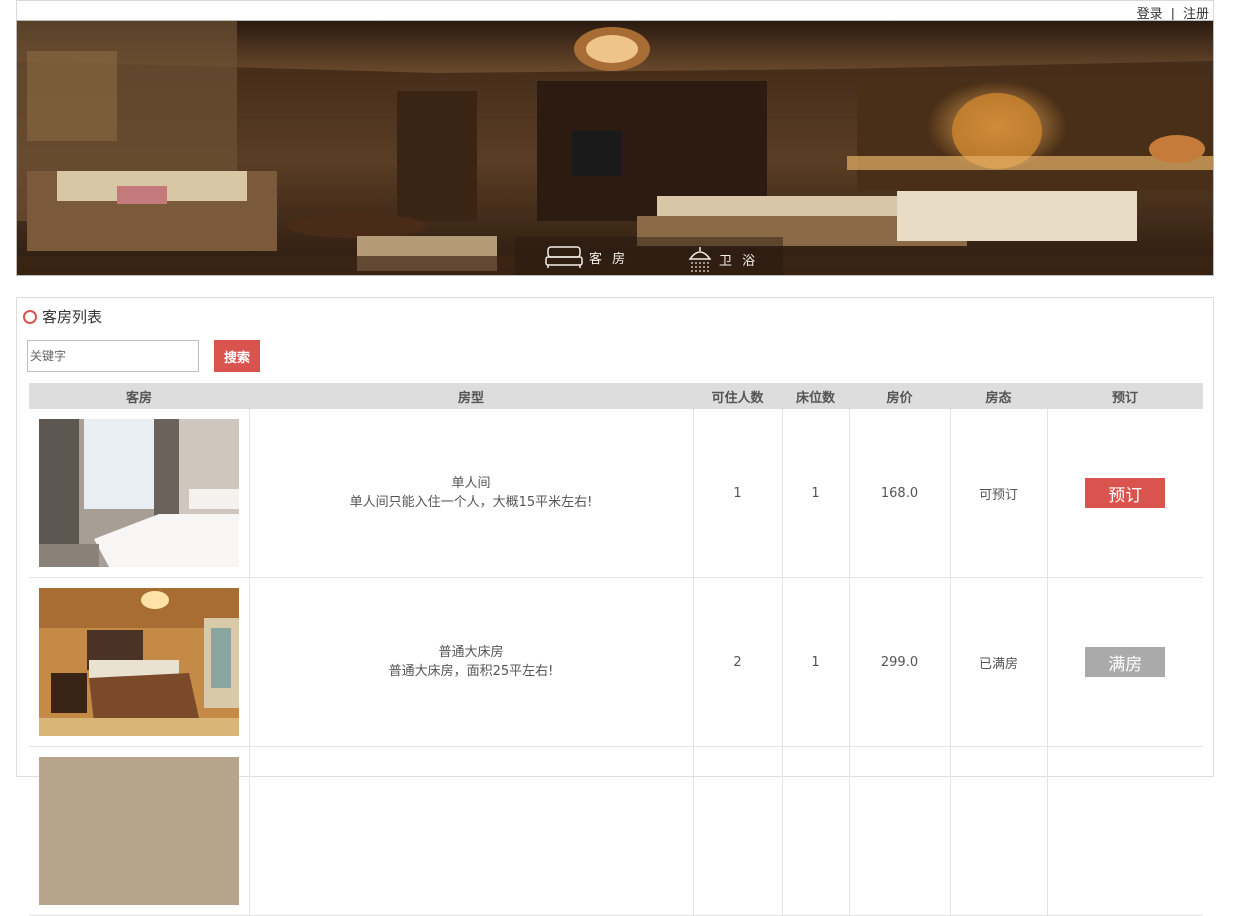  Describe the element at coordinates (899, 396) in the screenshot. I see `column-header-price: 房价` at that location.